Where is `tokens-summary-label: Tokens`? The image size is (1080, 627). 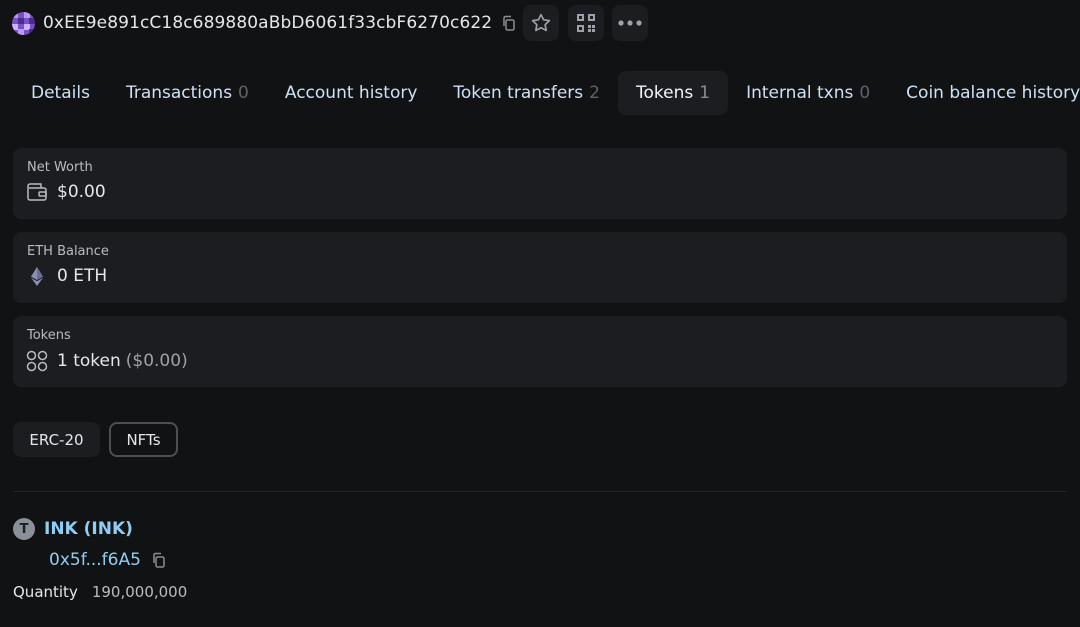 tokens-summary-label: Tokens is located at coordinates (49, 335).